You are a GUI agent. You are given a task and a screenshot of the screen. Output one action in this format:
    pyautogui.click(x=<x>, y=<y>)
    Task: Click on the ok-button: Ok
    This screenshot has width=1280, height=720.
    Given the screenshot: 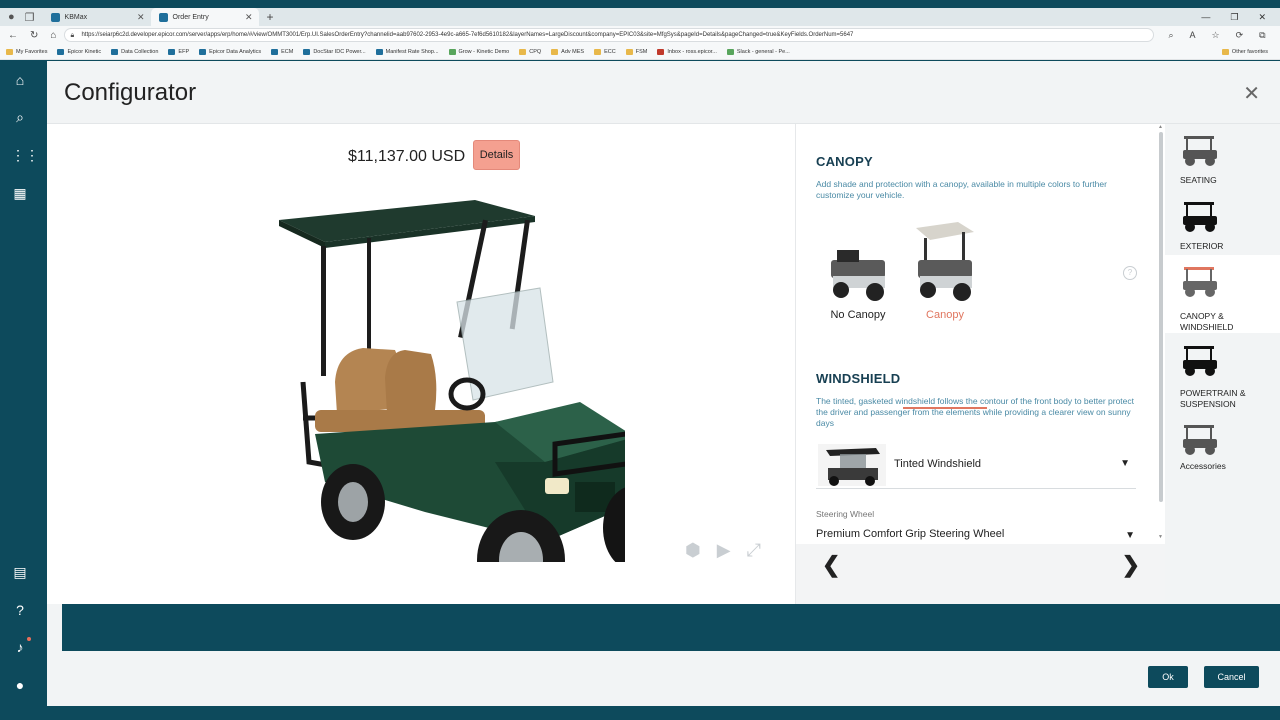 What is the action you would take?
    pyautogui.click(x=1168, y=677)
    